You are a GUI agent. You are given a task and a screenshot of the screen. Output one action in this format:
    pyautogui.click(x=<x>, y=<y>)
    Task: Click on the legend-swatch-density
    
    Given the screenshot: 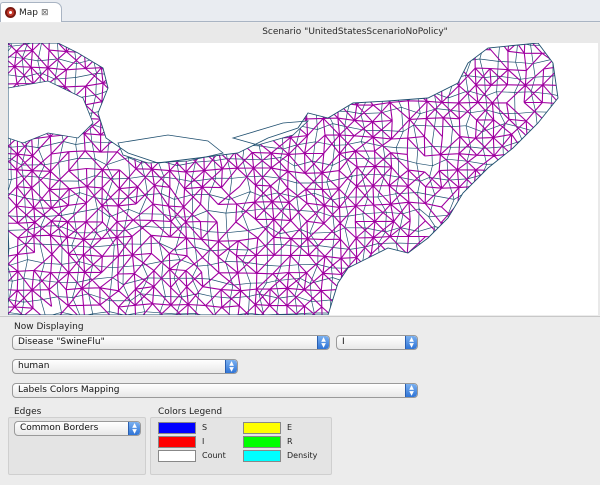 What is the action you would take?
    pyautogui.click(x=262, y=456)
    